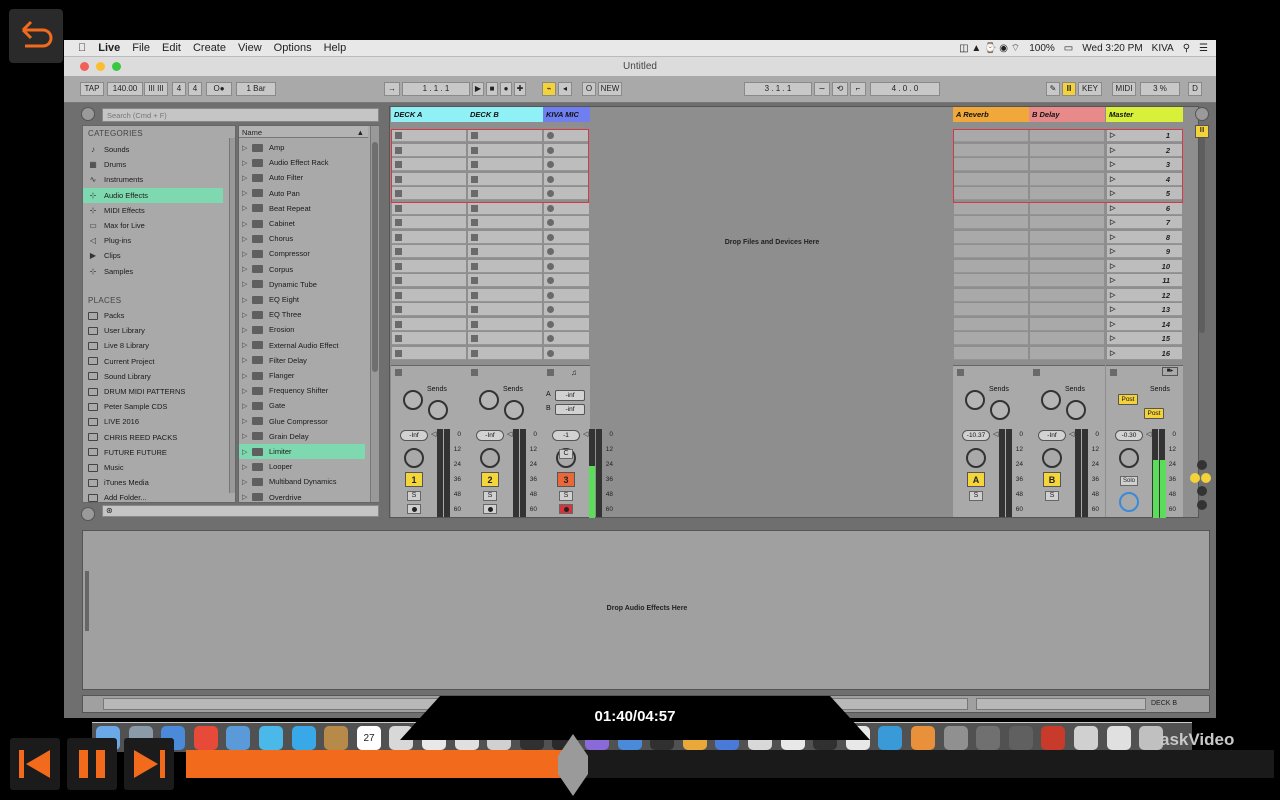  Describe the element at coordinates (109, 510) in the screenshot. I see `preview-toggle-icon: ⊛` at that location.